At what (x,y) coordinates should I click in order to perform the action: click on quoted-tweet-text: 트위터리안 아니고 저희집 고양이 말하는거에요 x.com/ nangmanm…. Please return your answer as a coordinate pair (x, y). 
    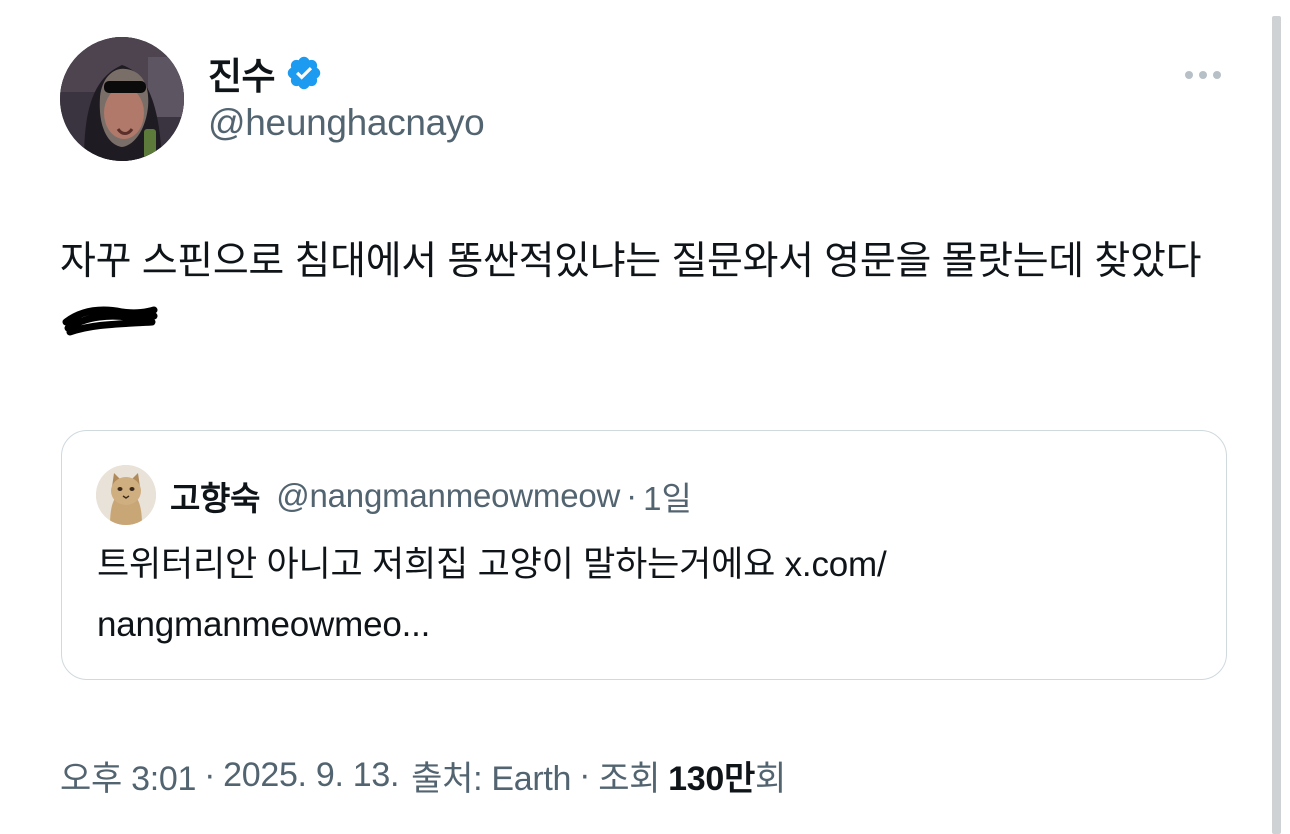
    Looking at the image, I should click on (492, 594).